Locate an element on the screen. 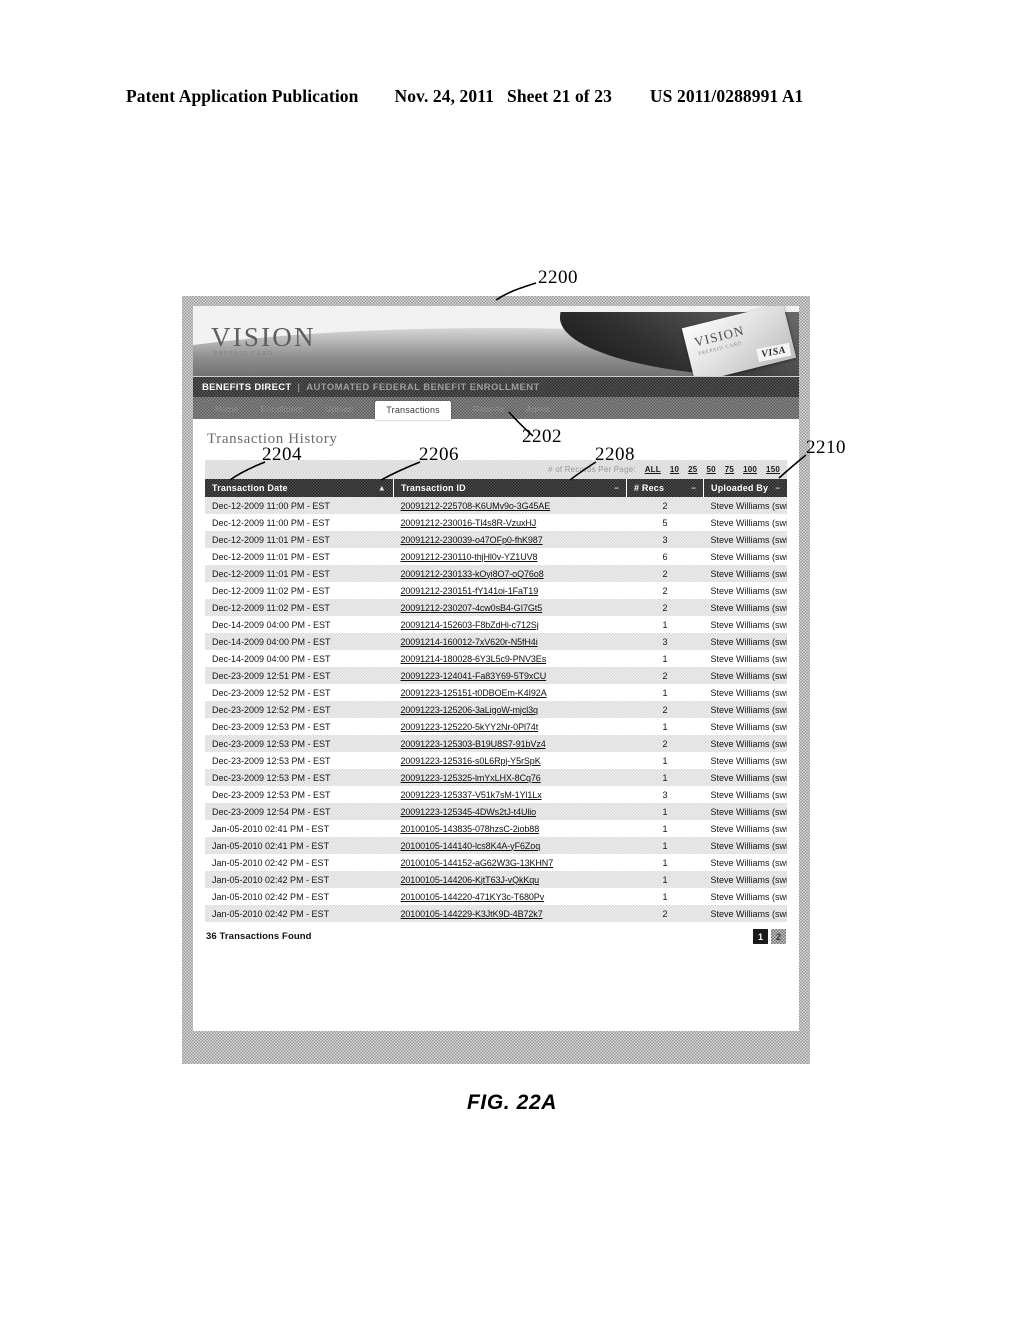 The height and width of the screenshot is (1320, 1024). nav-item-enrollment: Enrollment is located at coordinates (281, 411).